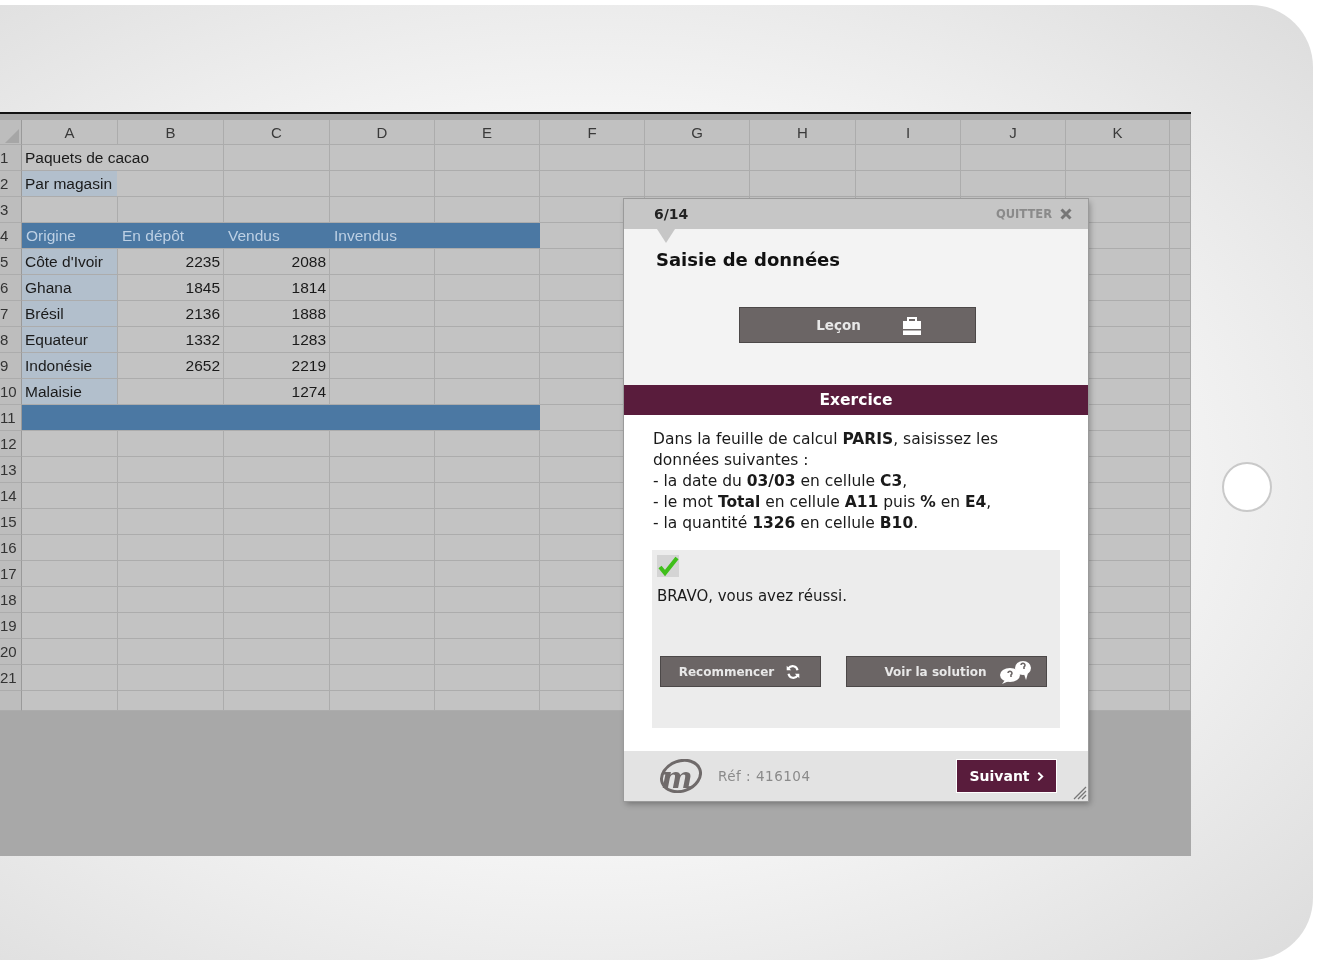 The height and width of the screenshot is (967, 1319). What do you see at coordinates (11, 288) in the screenshot?
I see `row-header: 6` at bounding box center [11, 288].